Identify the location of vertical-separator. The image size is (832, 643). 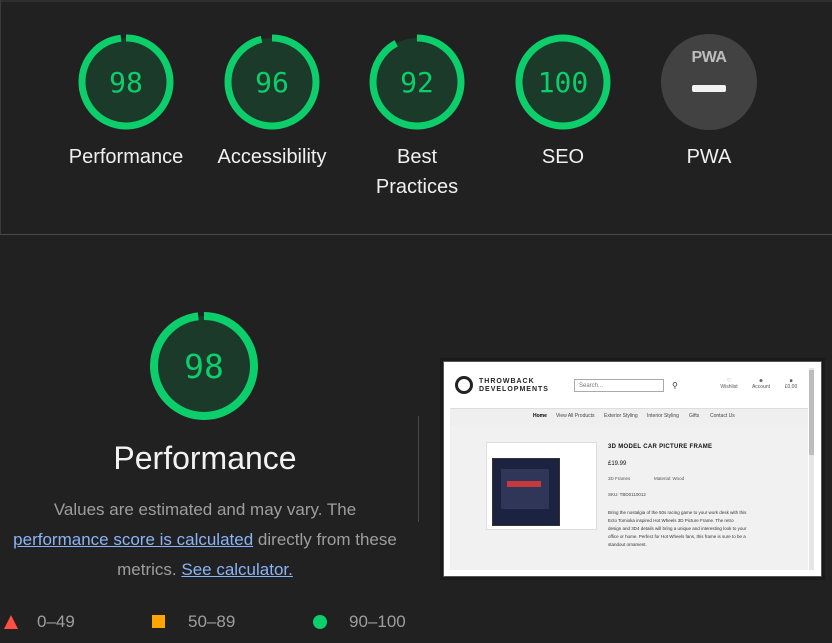
(418, 469).